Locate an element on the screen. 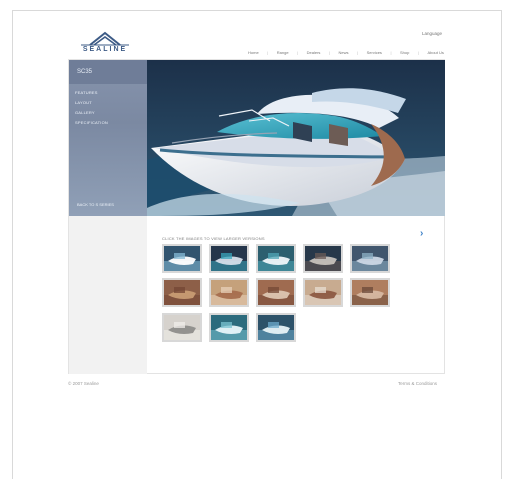 The width and height of the screenshot is (513, 479). back-link: BACK TO S SERIES is located at coordinates (95, 204).